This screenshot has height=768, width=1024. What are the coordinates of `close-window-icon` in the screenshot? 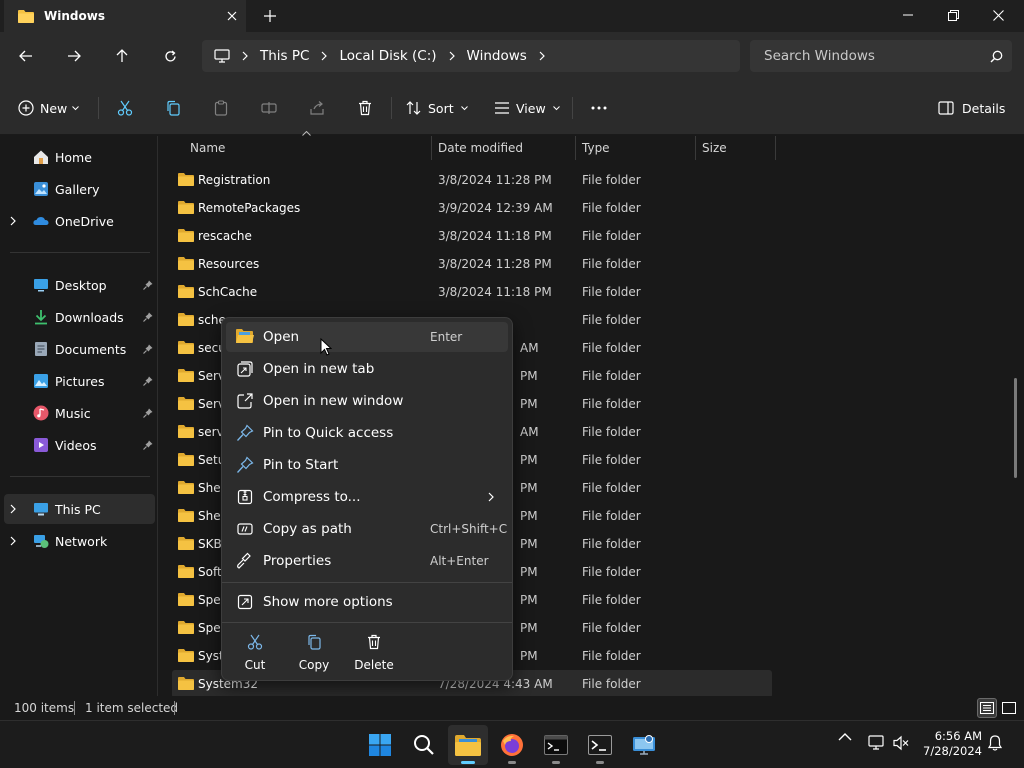 It's located at (998, 15).